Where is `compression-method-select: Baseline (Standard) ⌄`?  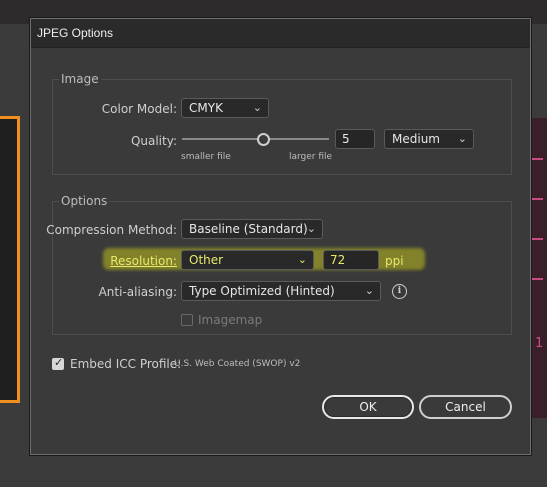
compression-method-select: Baseline (Standard) ⌄ is located at coordinates (252, 229).